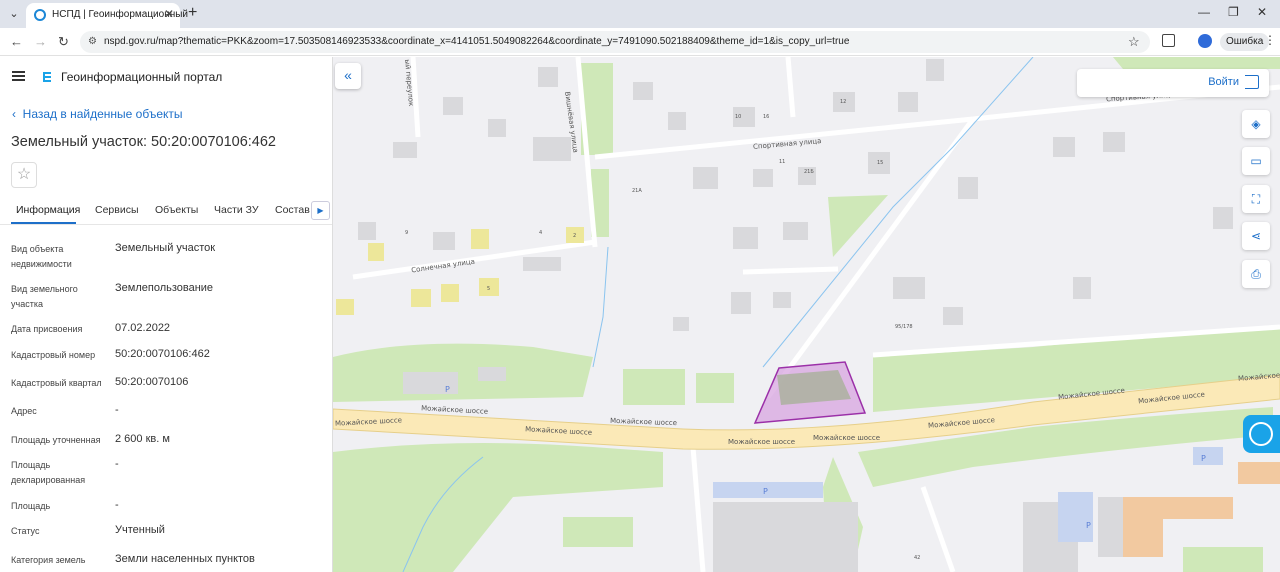 Image resolution: width=1280 pixels, height=572 pixels. I want to click on login-icon, so click(1252, 82).